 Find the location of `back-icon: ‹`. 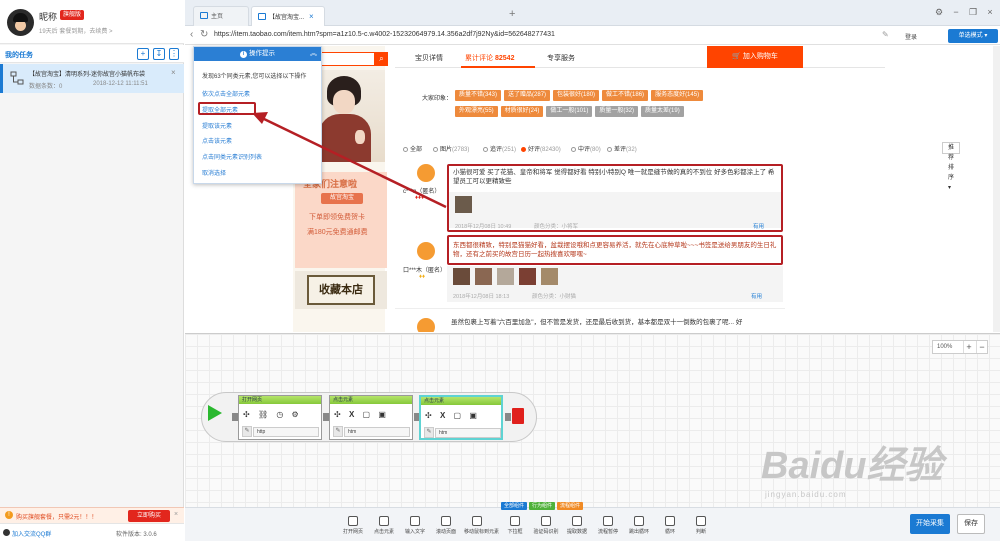

back-icon: ‹ is located at coordinates (191, 34).